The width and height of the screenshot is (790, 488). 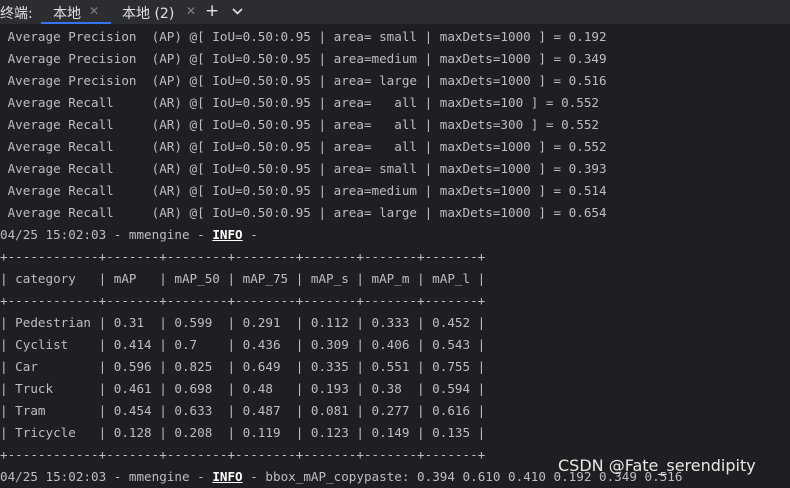 What do you see at coordinates (67, 14) in the screenshot?
I see `tab-local-label: 本地` at bounding box center [67, 14].